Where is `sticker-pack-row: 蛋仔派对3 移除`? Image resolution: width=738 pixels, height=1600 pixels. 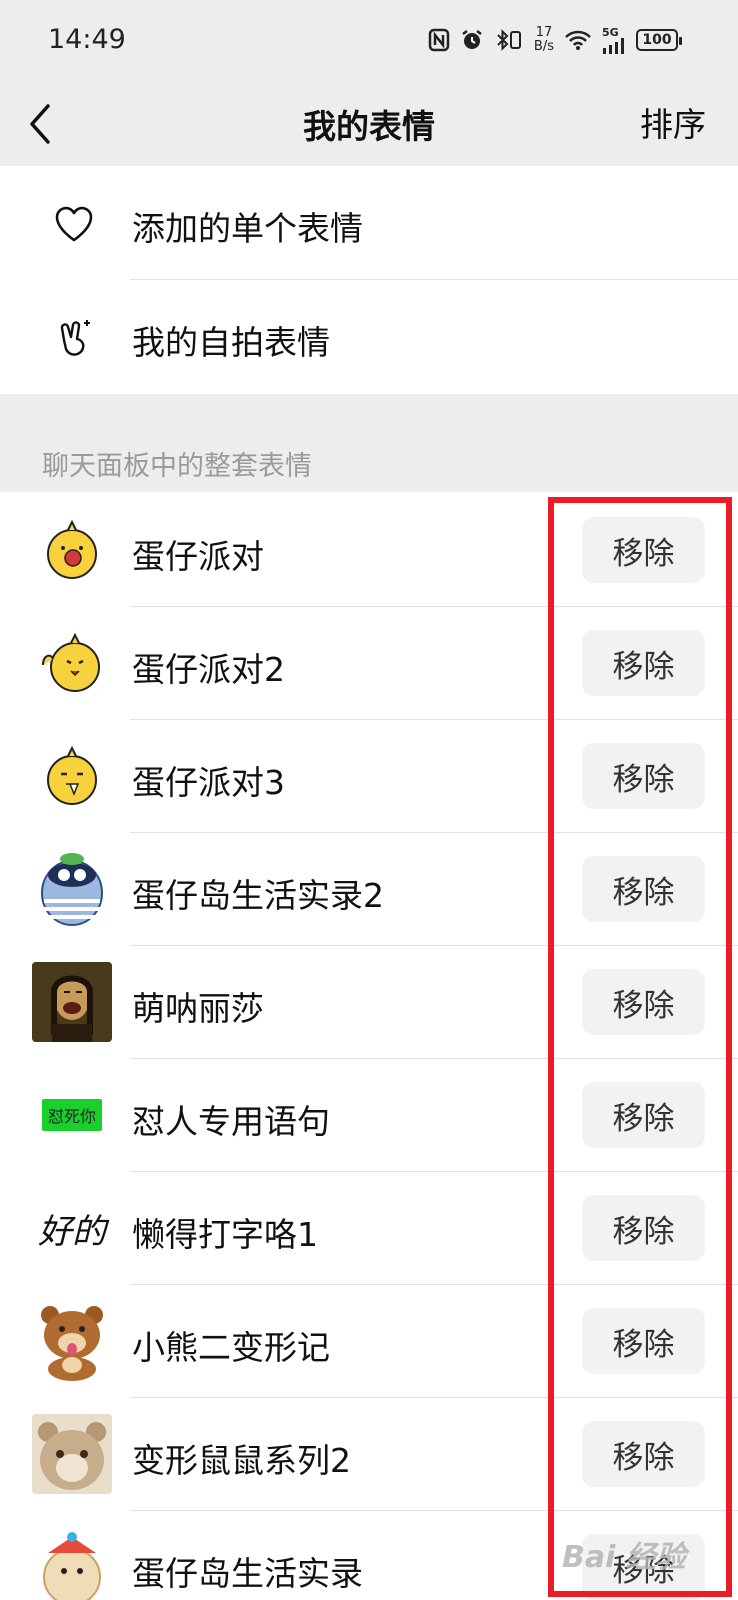
sticker-pack-row: 蛋仔派对3 移除 is located at coordinates (369, 775).